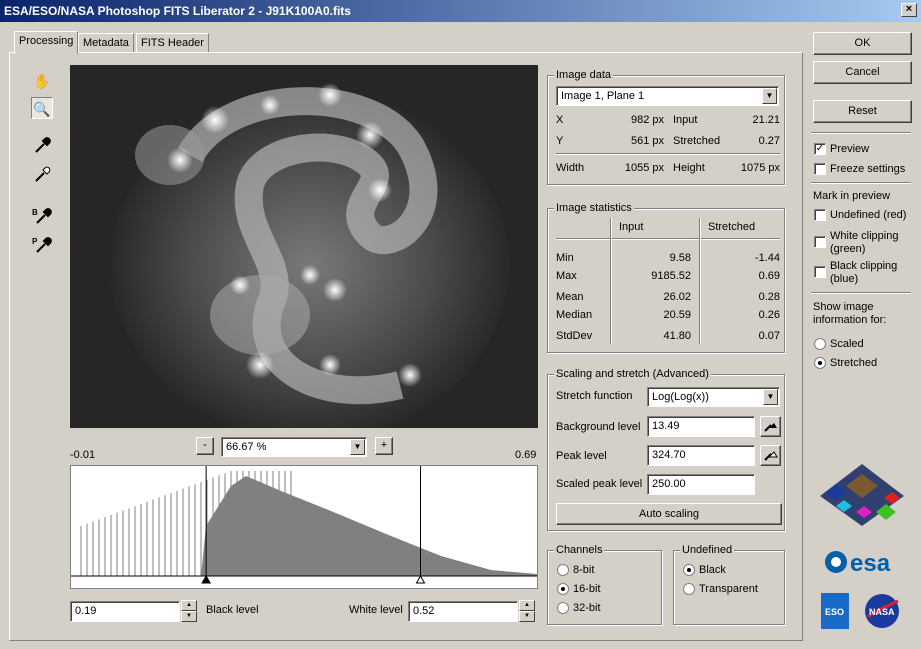  I want to click on zoom-value: 66.67 %, so click(246, 447).